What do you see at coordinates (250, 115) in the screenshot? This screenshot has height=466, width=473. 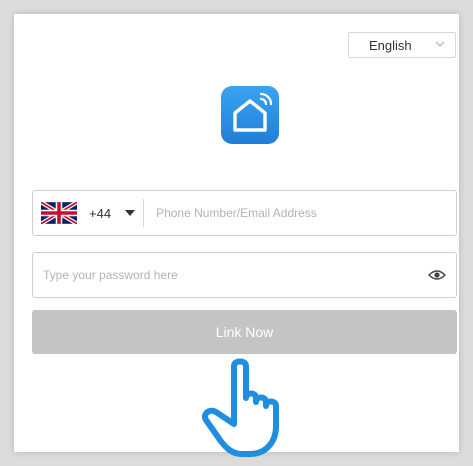 I see `smart-home-icon` at bounding box center [250, 115].